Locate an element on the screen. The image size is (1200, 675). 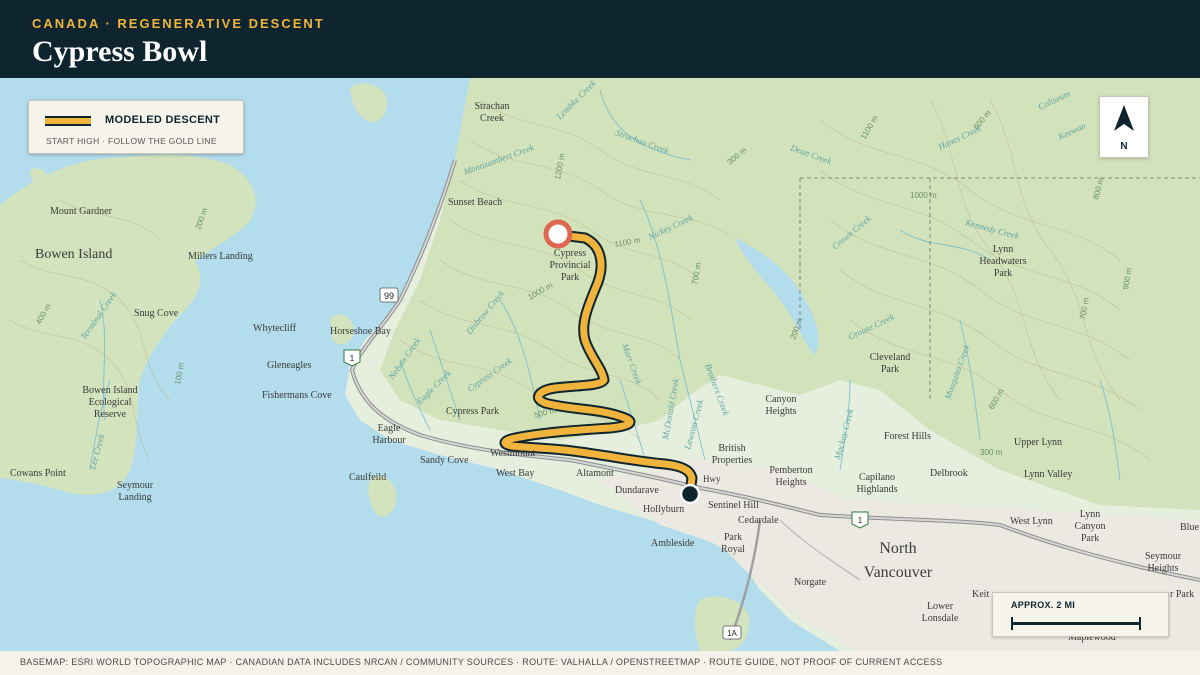
label-keith: Keit is located at coordinates (980, 594).